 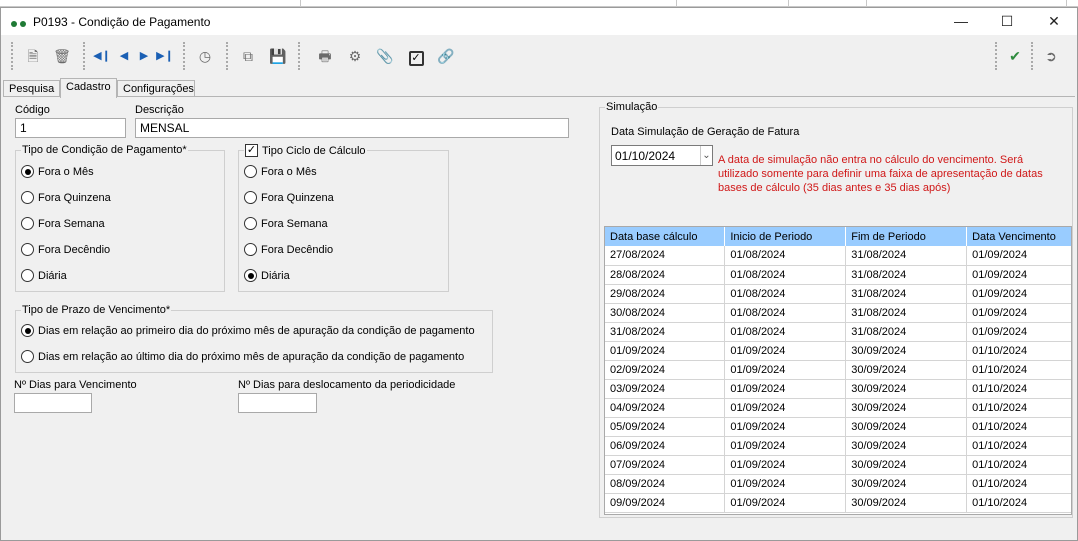 I want to click on table-cell: 28/08/2024, so click(x=665, y=275).